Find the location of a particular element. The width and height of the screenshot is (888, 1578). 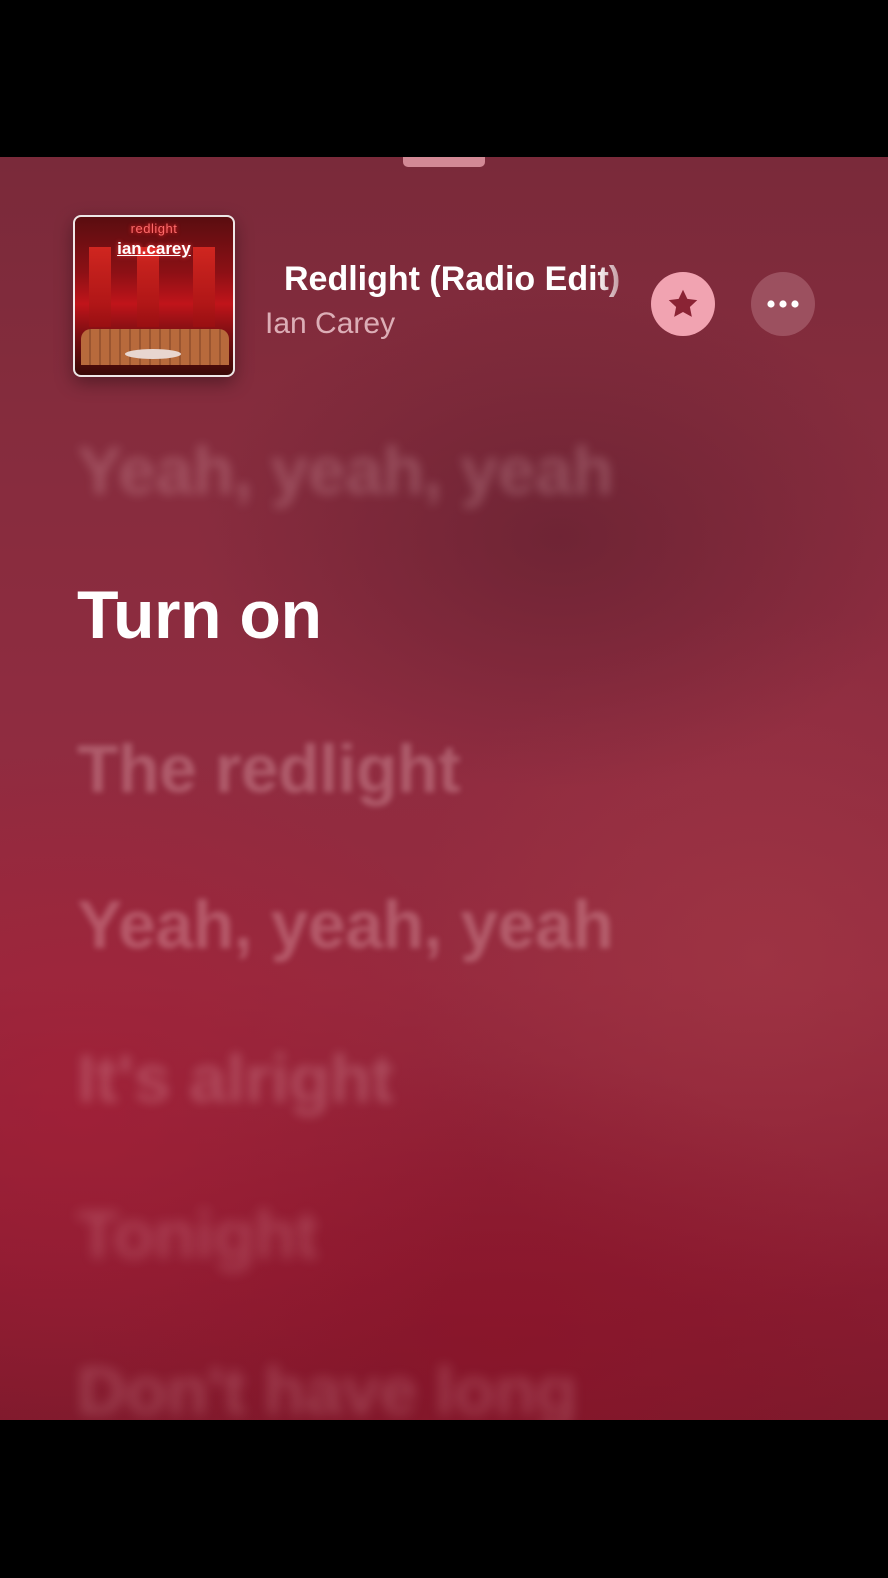

bottom-letterbox is located at coordinates (444, 1499).